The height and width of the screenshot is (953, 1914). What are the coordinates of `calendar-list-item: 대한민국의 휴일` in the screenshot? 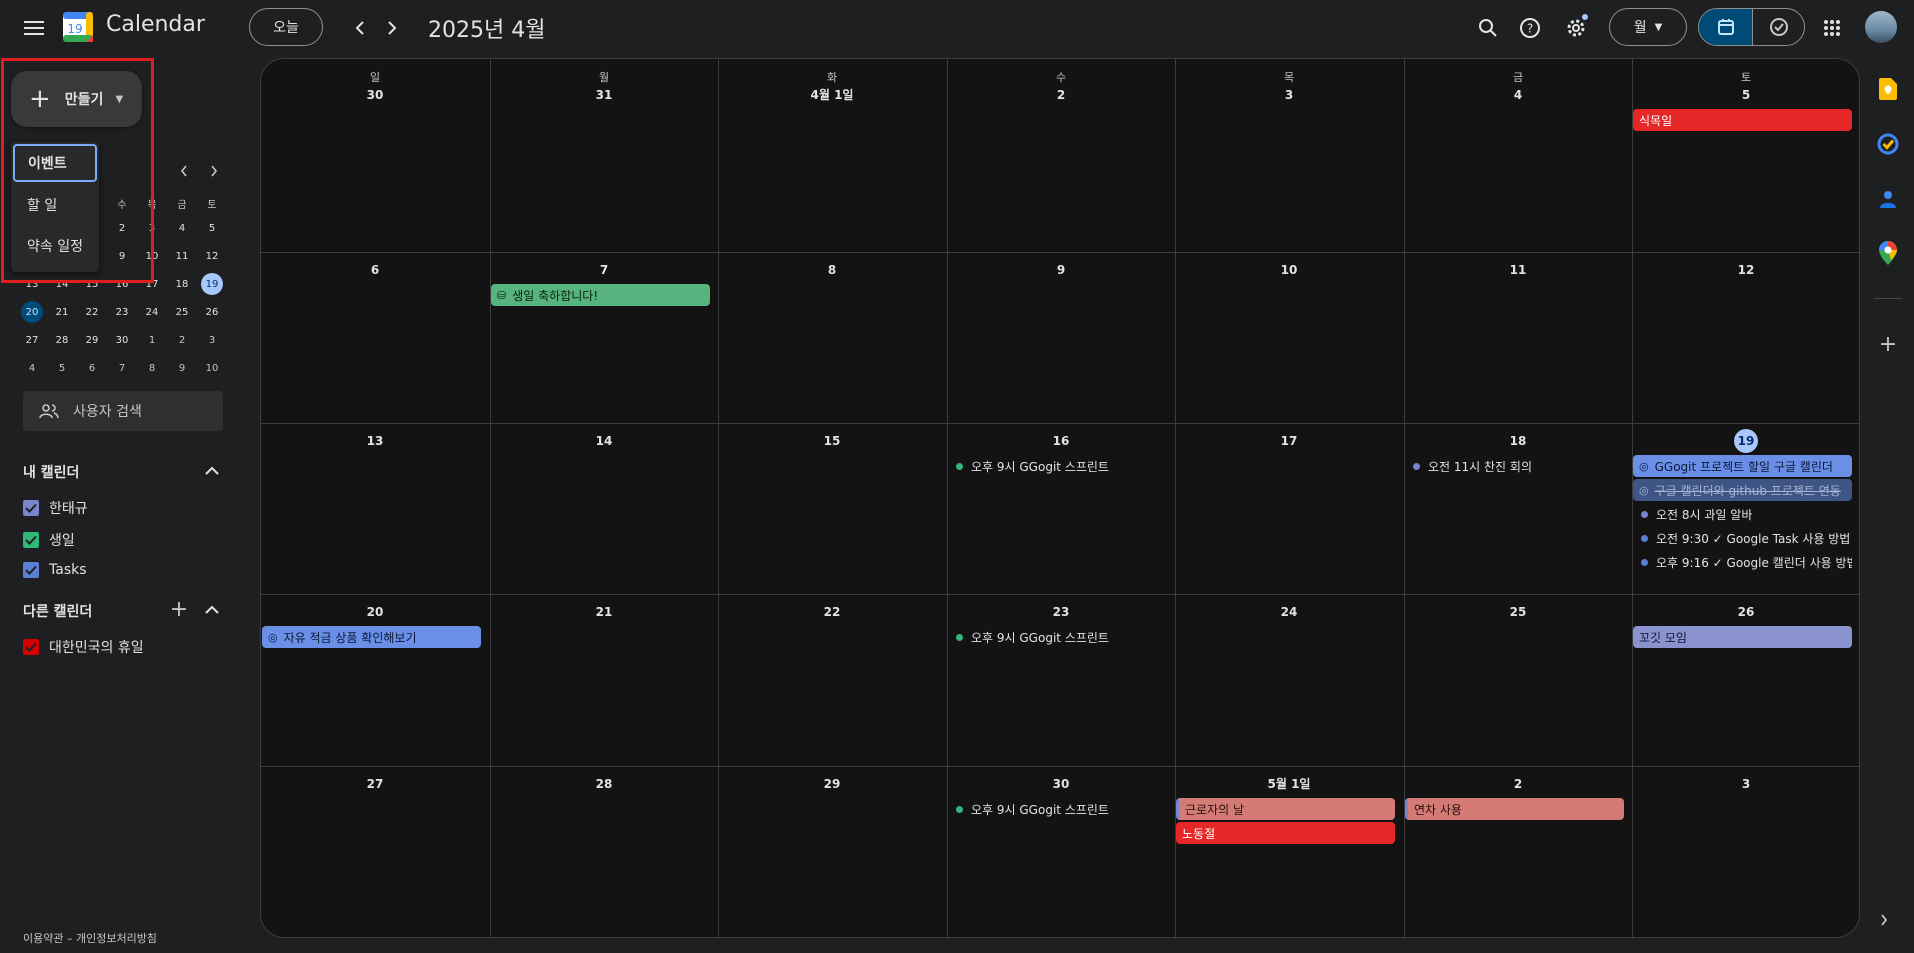 It's located at (83, 647).